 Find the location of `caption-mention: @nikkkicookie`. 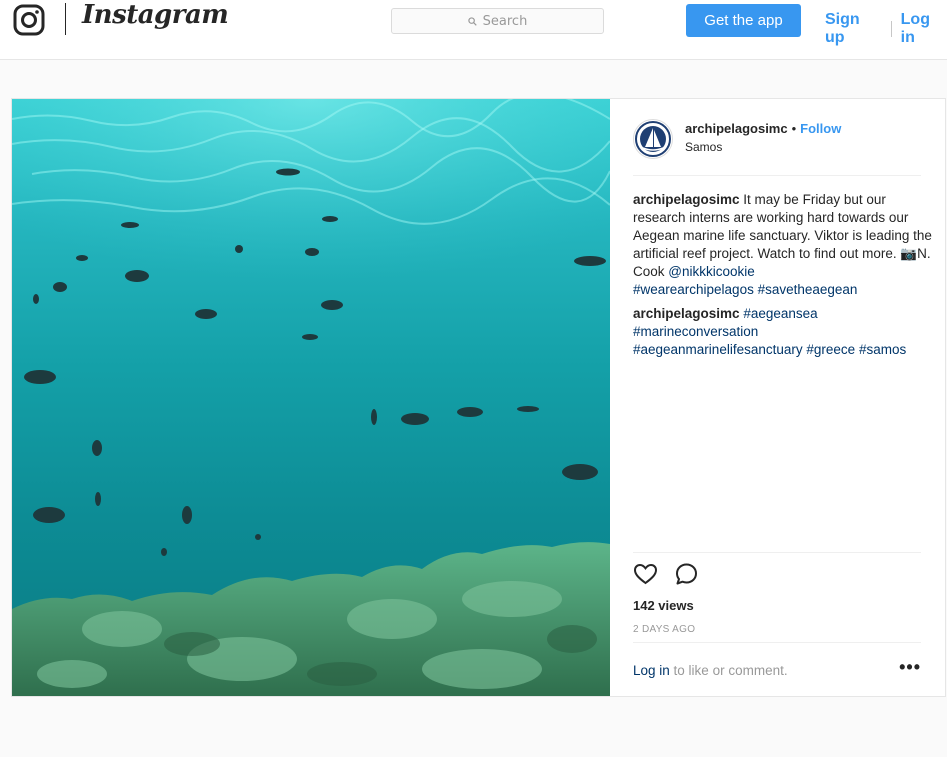

caption-mention: @nikkkicookie is located at coordinates (711, 271).